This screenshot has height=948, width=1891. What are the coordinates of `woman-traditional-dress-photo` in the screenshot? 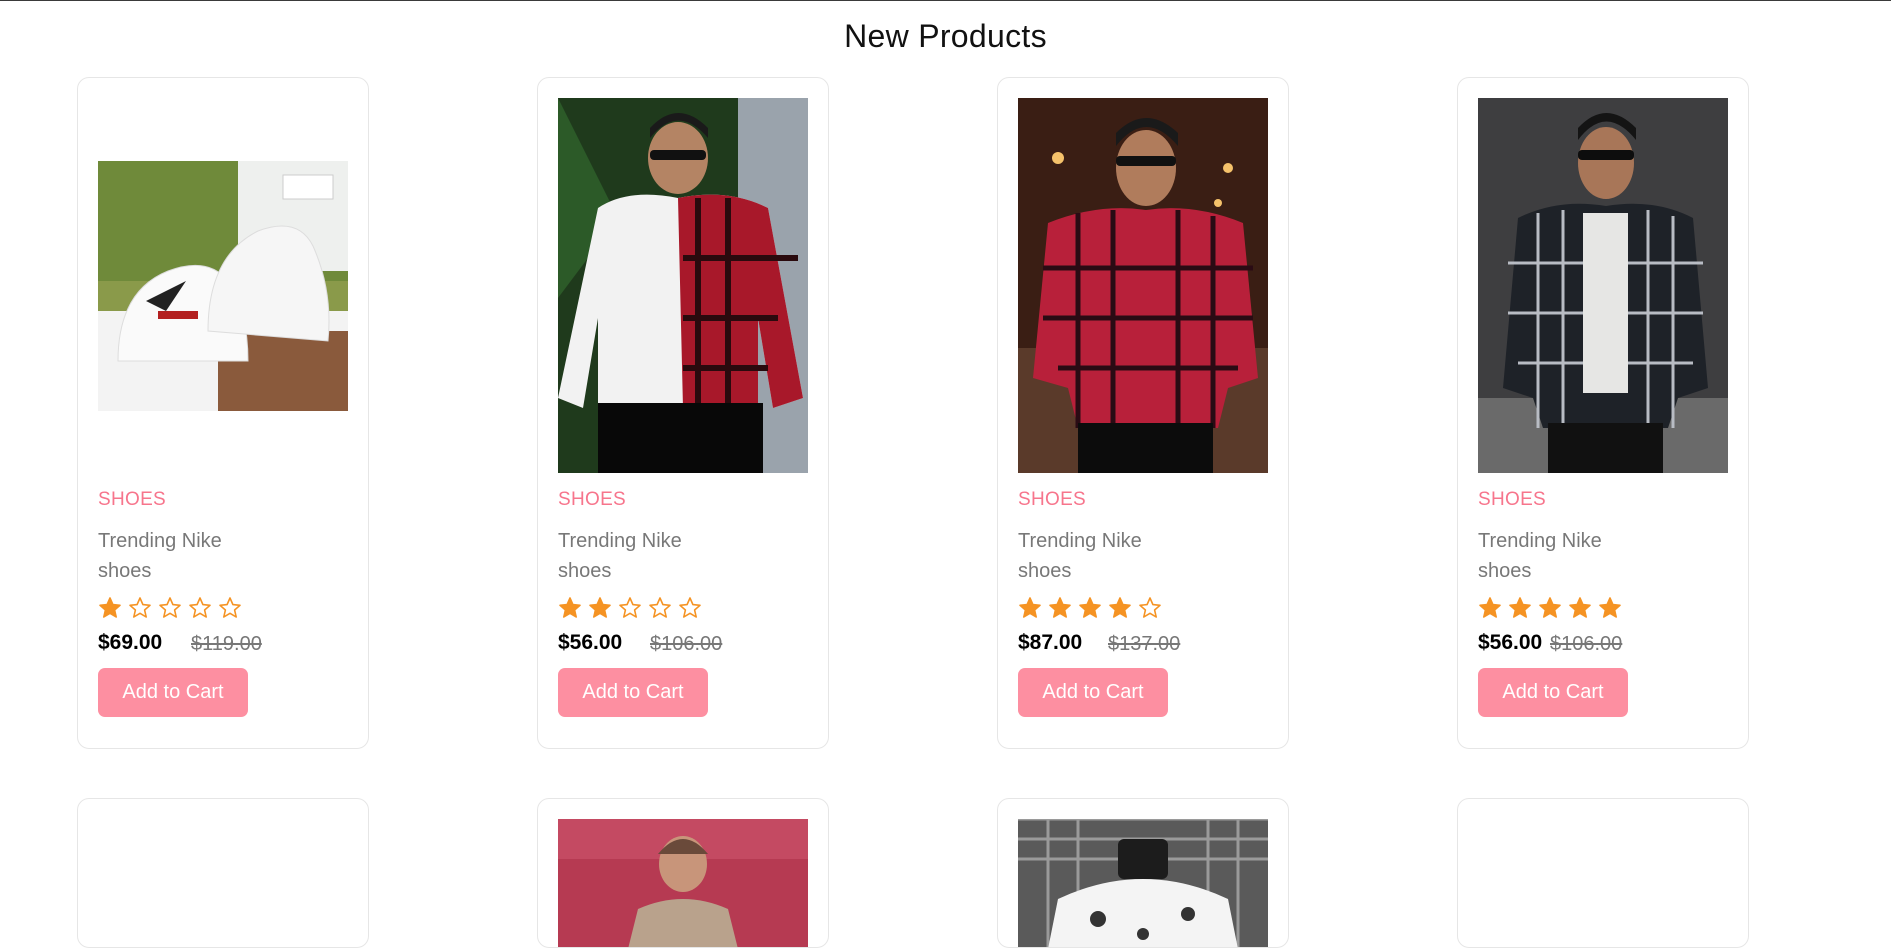 It's located at (683, 883).